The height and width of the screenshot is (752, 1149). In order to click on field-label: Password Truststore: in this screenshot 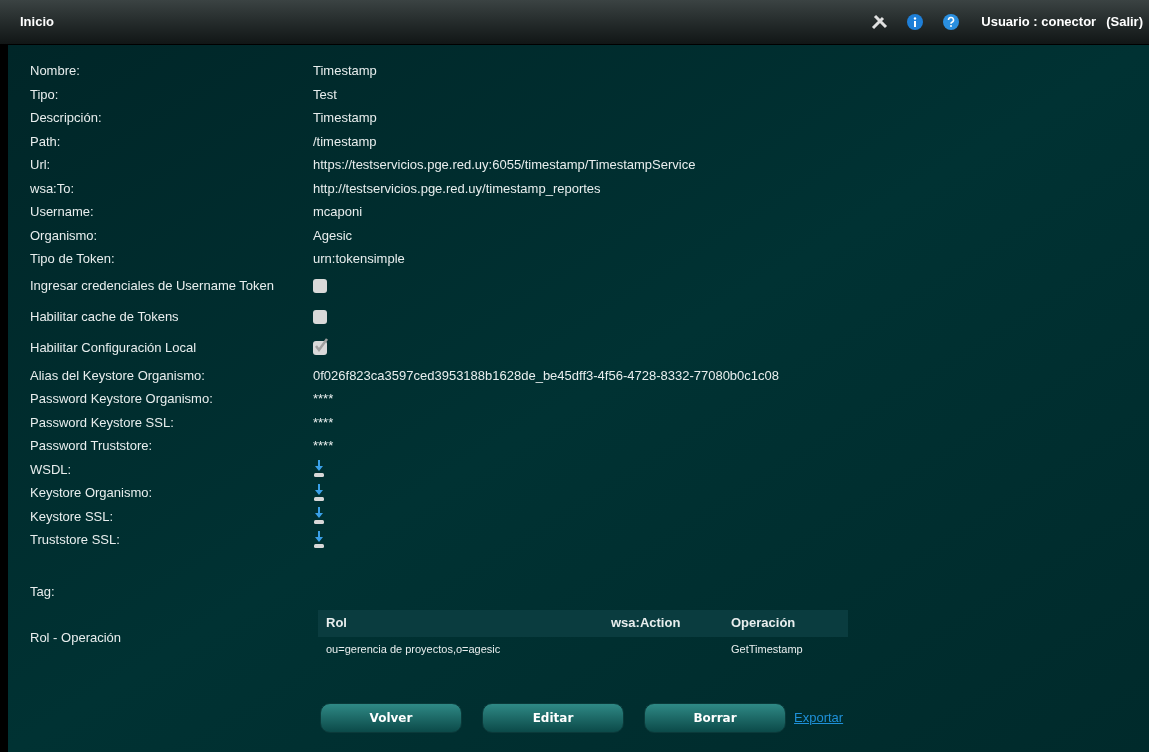, I will do `click(92, 446)`.